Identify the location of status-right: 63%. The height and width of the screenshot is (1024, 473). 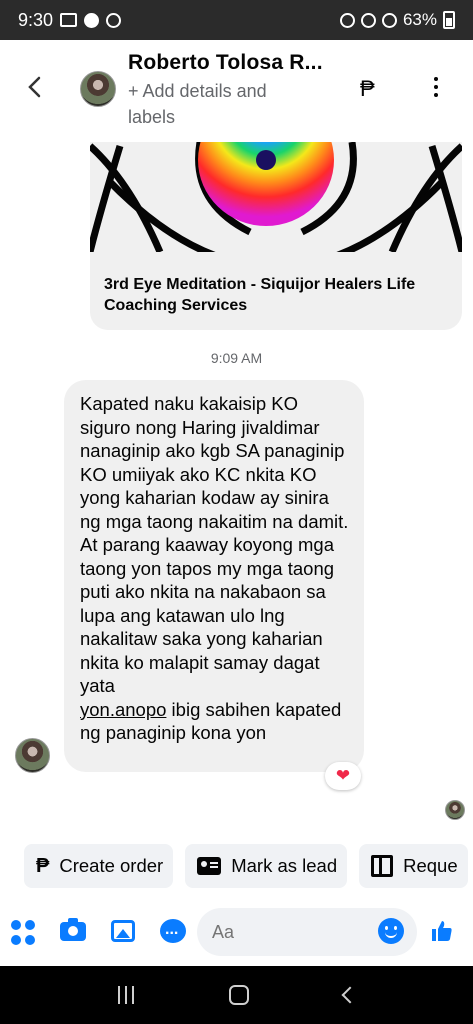
(397, 20).